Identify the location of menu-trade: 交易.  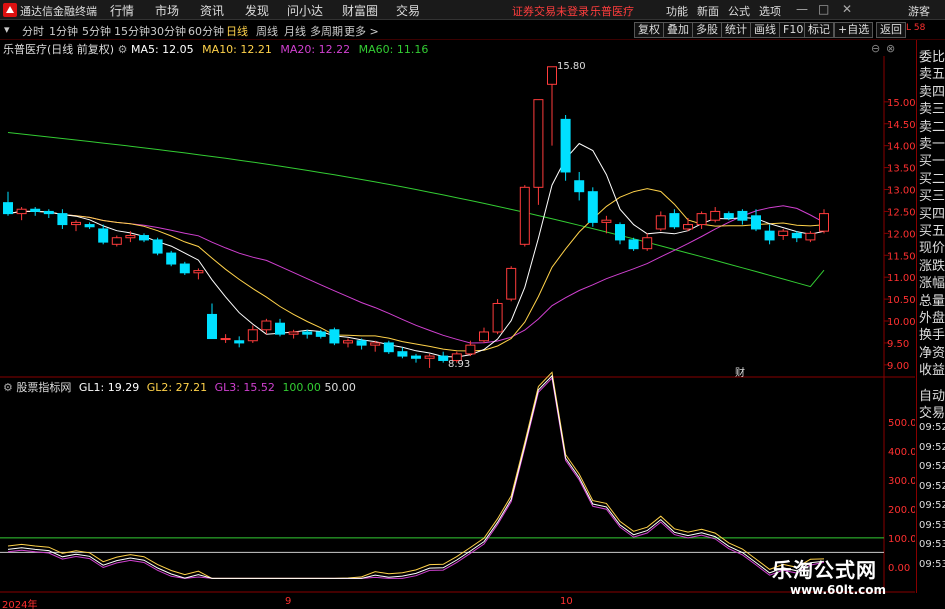
(408, 10).